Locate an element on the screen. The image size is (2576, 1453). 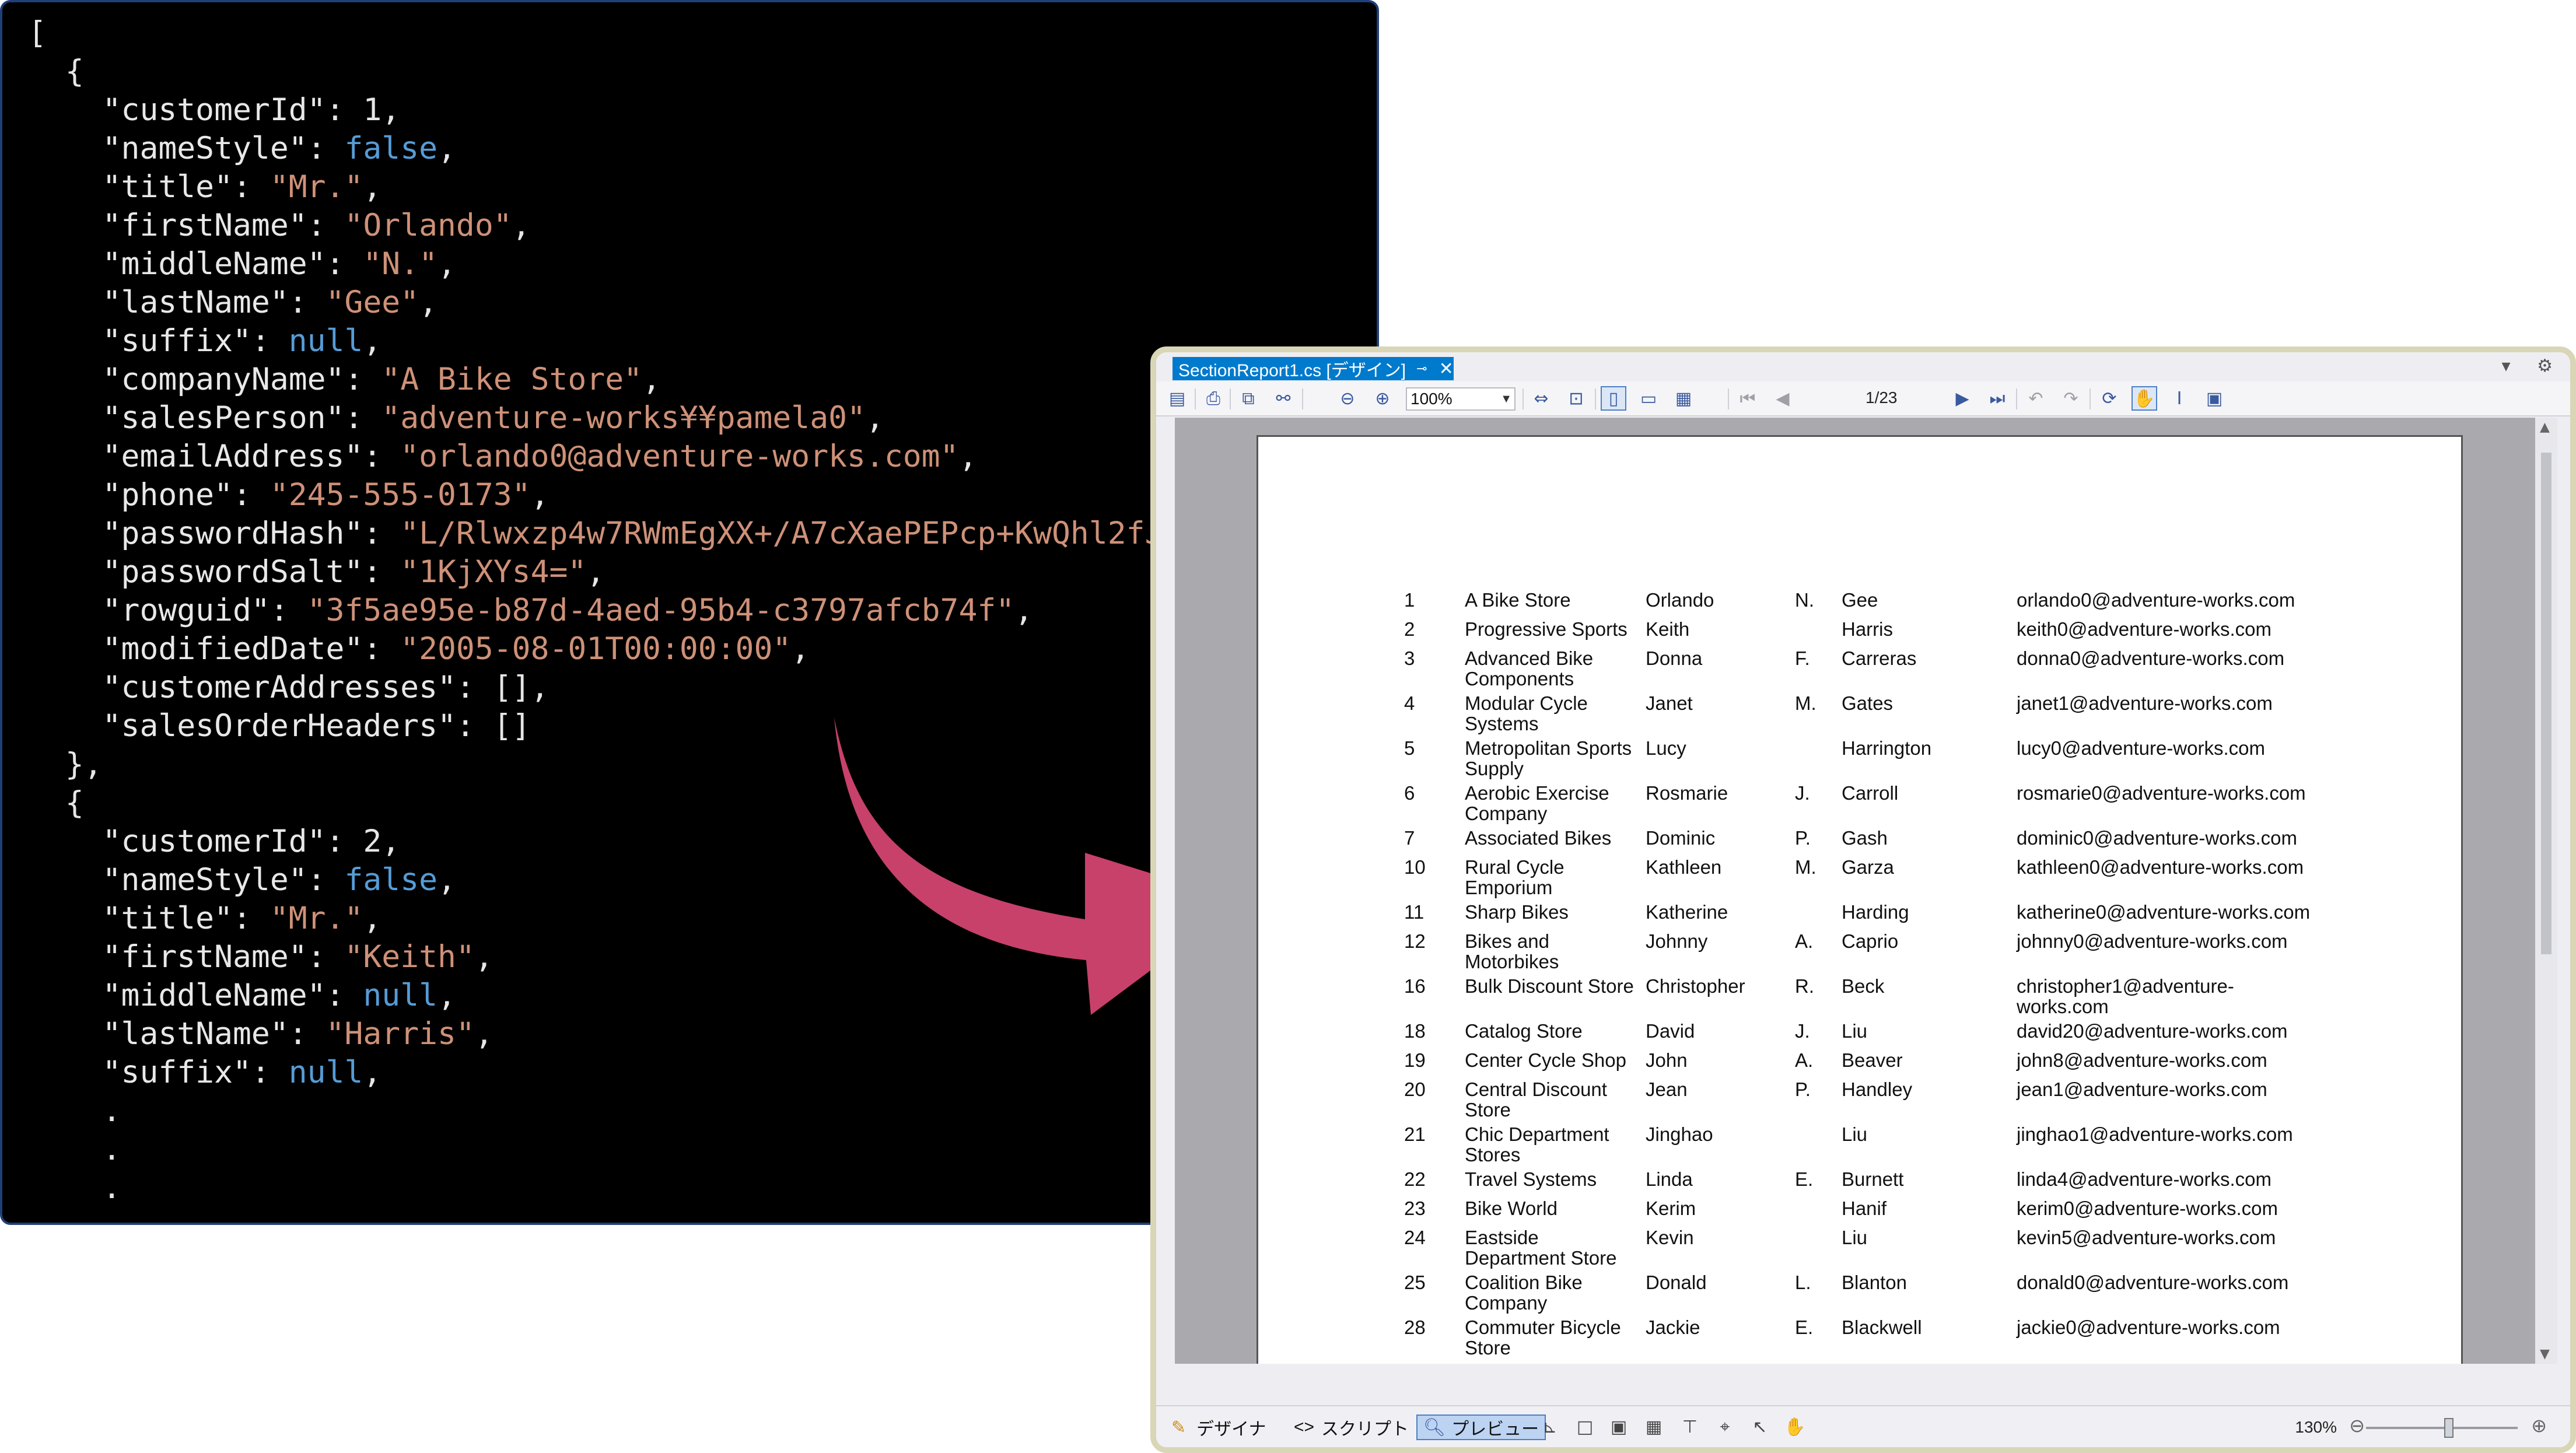
vertical-scrollbar: ▲ ▼ is located at coordinates (2546, 891).